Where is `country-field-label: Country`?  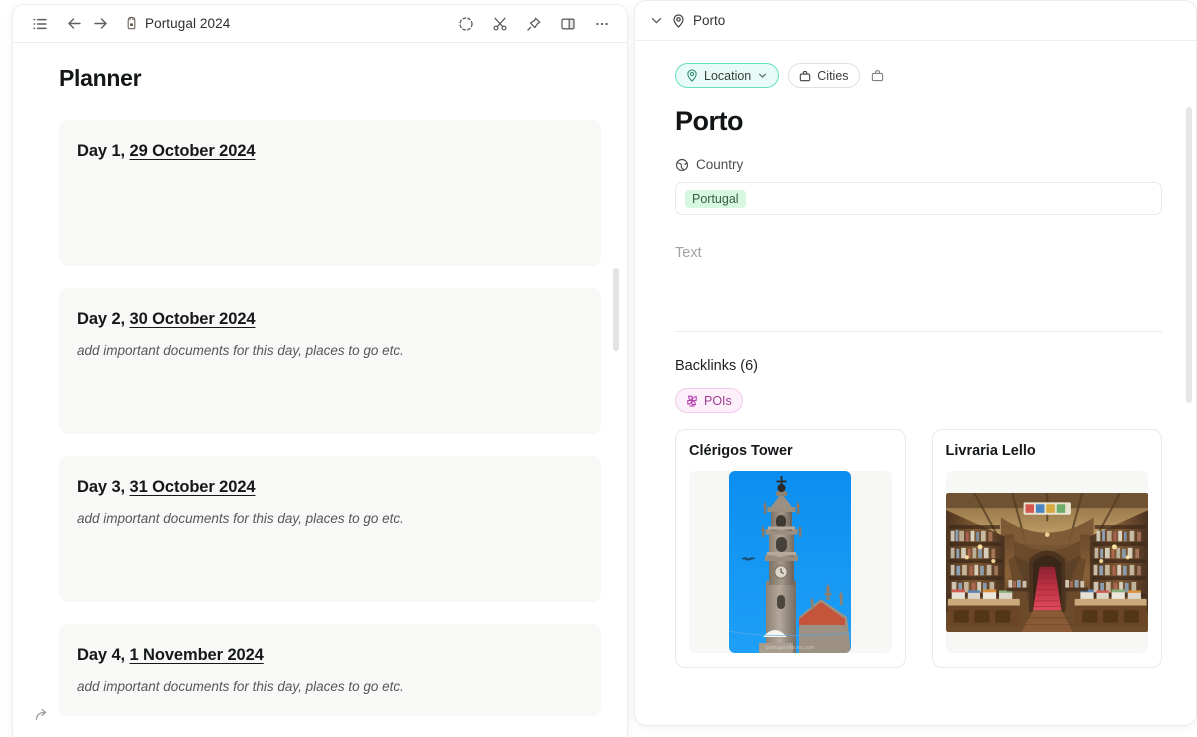
country-field-label: Country is located at coordinates (918, 164).